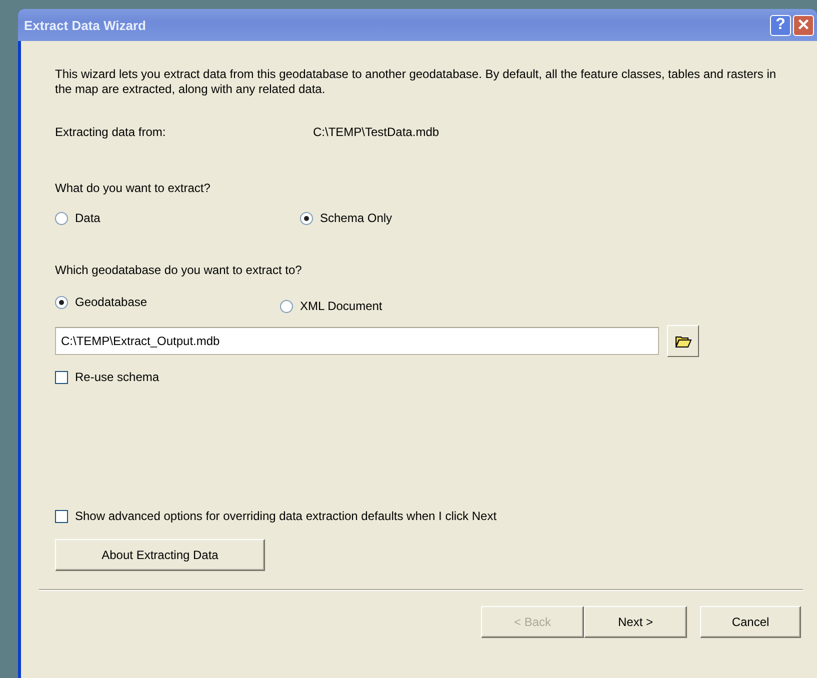  What do you see at coordinates (803, 25) in the screenshot?
I see `close-button: ×` at bounding box center [803, 25].